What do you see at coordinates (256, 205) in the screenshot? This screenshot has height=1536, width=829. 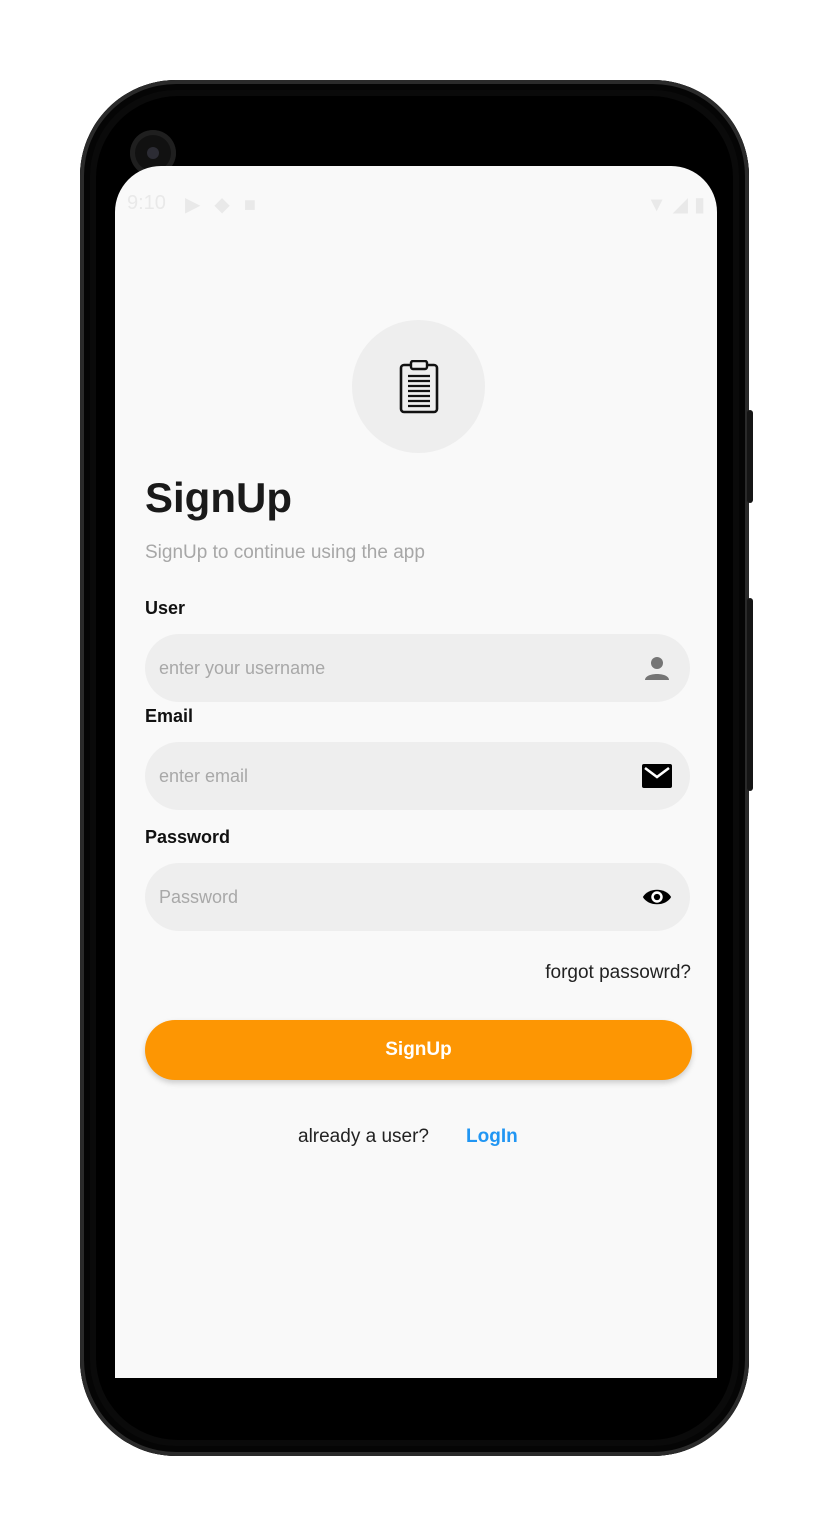 I see `sd-card-icon: ■` at bounding box center [256, 205].